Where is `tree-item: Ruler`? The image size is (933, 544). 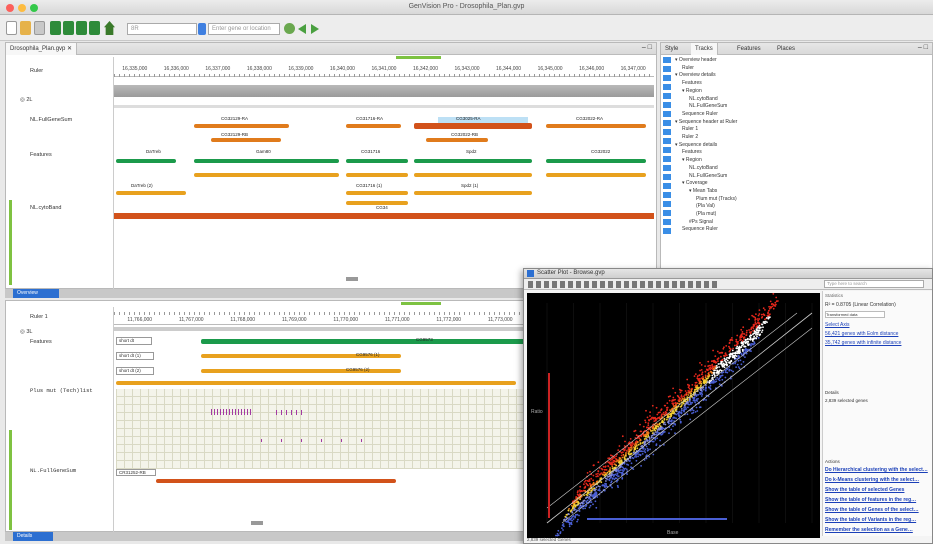 tree-item: Ruler is located at coordinates (800, 69).